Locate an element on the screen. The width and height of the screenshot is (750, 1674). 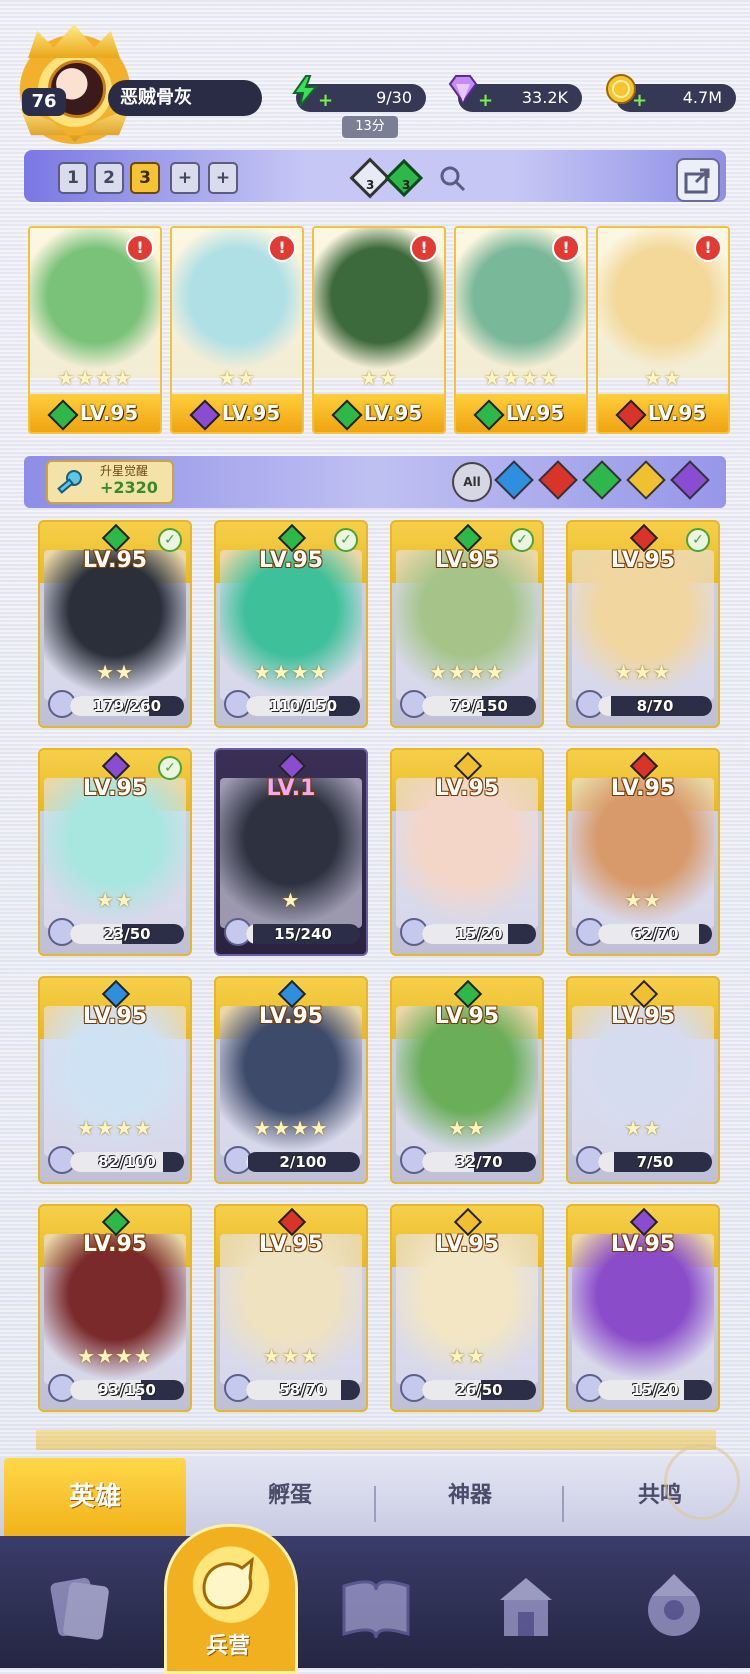
shard-progress-bar: 15/20 is located at coordinates (655, 1390).